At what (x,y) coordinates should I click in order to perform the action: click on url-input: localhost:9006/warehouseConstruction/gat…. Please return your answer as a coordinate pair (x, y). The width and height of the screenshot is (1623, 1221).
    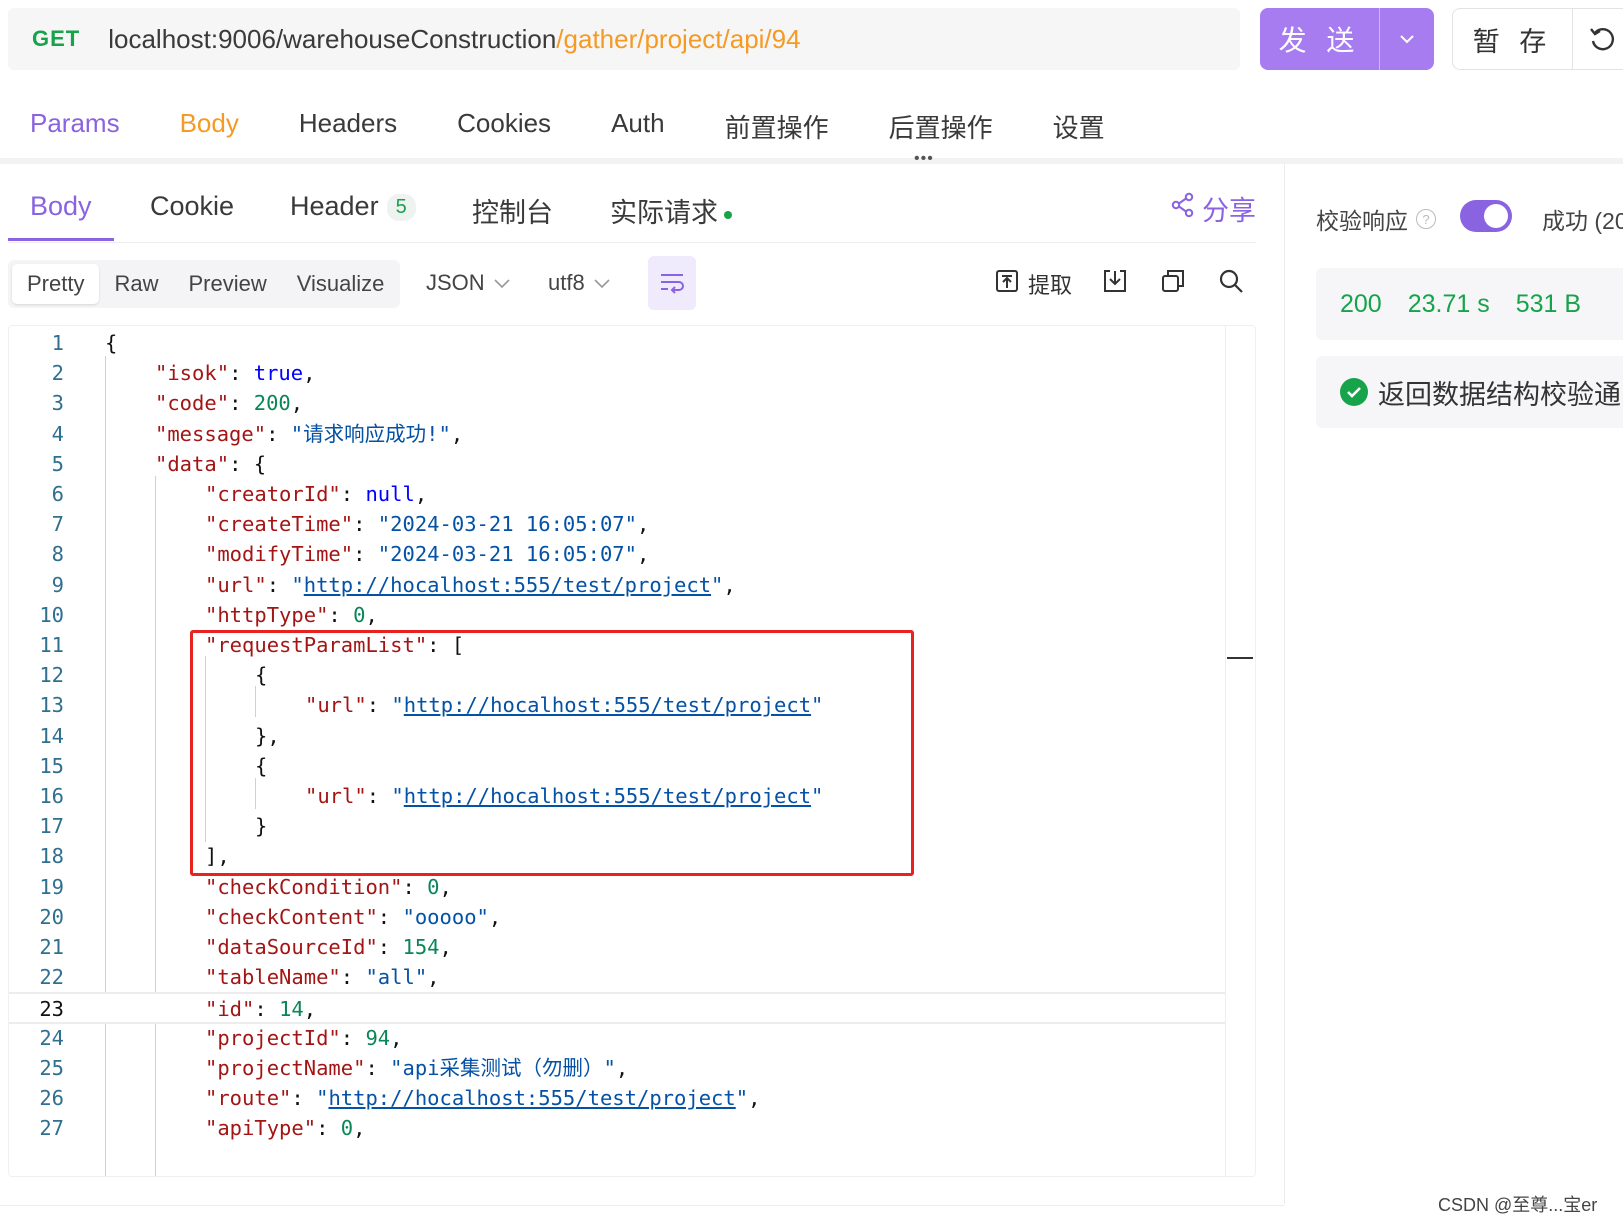
    Looking at the image, I should click on (454, 39).